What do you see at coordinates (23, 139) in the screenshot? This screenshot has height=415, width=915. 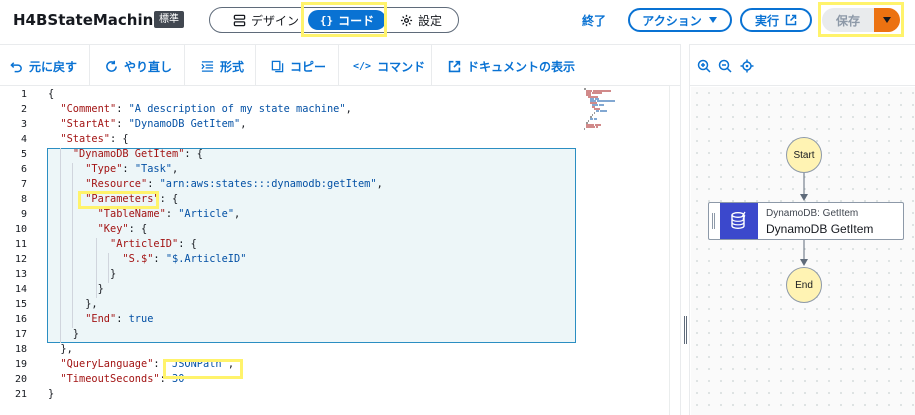 I see `line-number: 4` at bounding box center [23, 139].